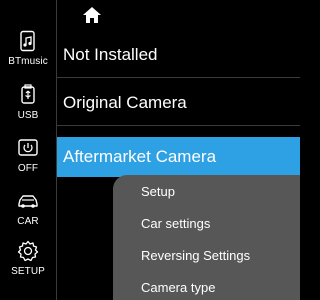 This screenshot has width=320, height=300. Describe the element at coordinates (28, 271) in the screenshot. I see `sidebar-item-label: SETUP` at that location.